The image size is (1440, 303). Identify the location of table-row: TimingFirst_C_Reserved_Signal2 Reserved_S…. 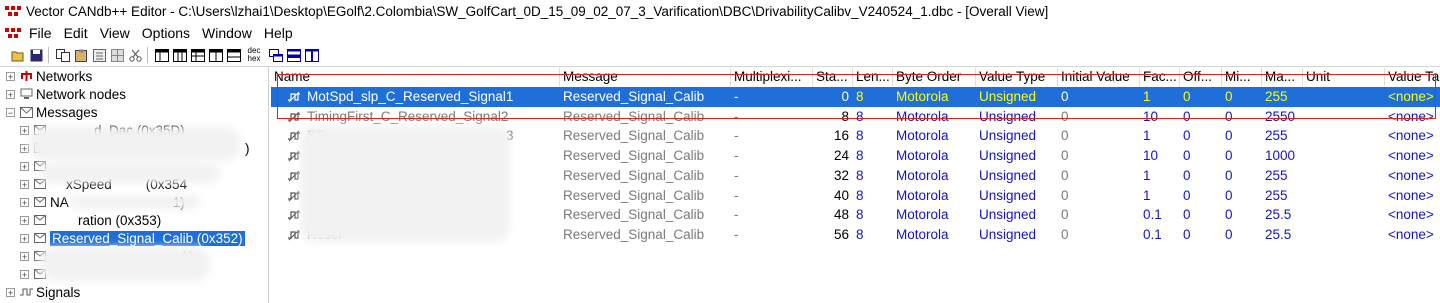
(855, 117).